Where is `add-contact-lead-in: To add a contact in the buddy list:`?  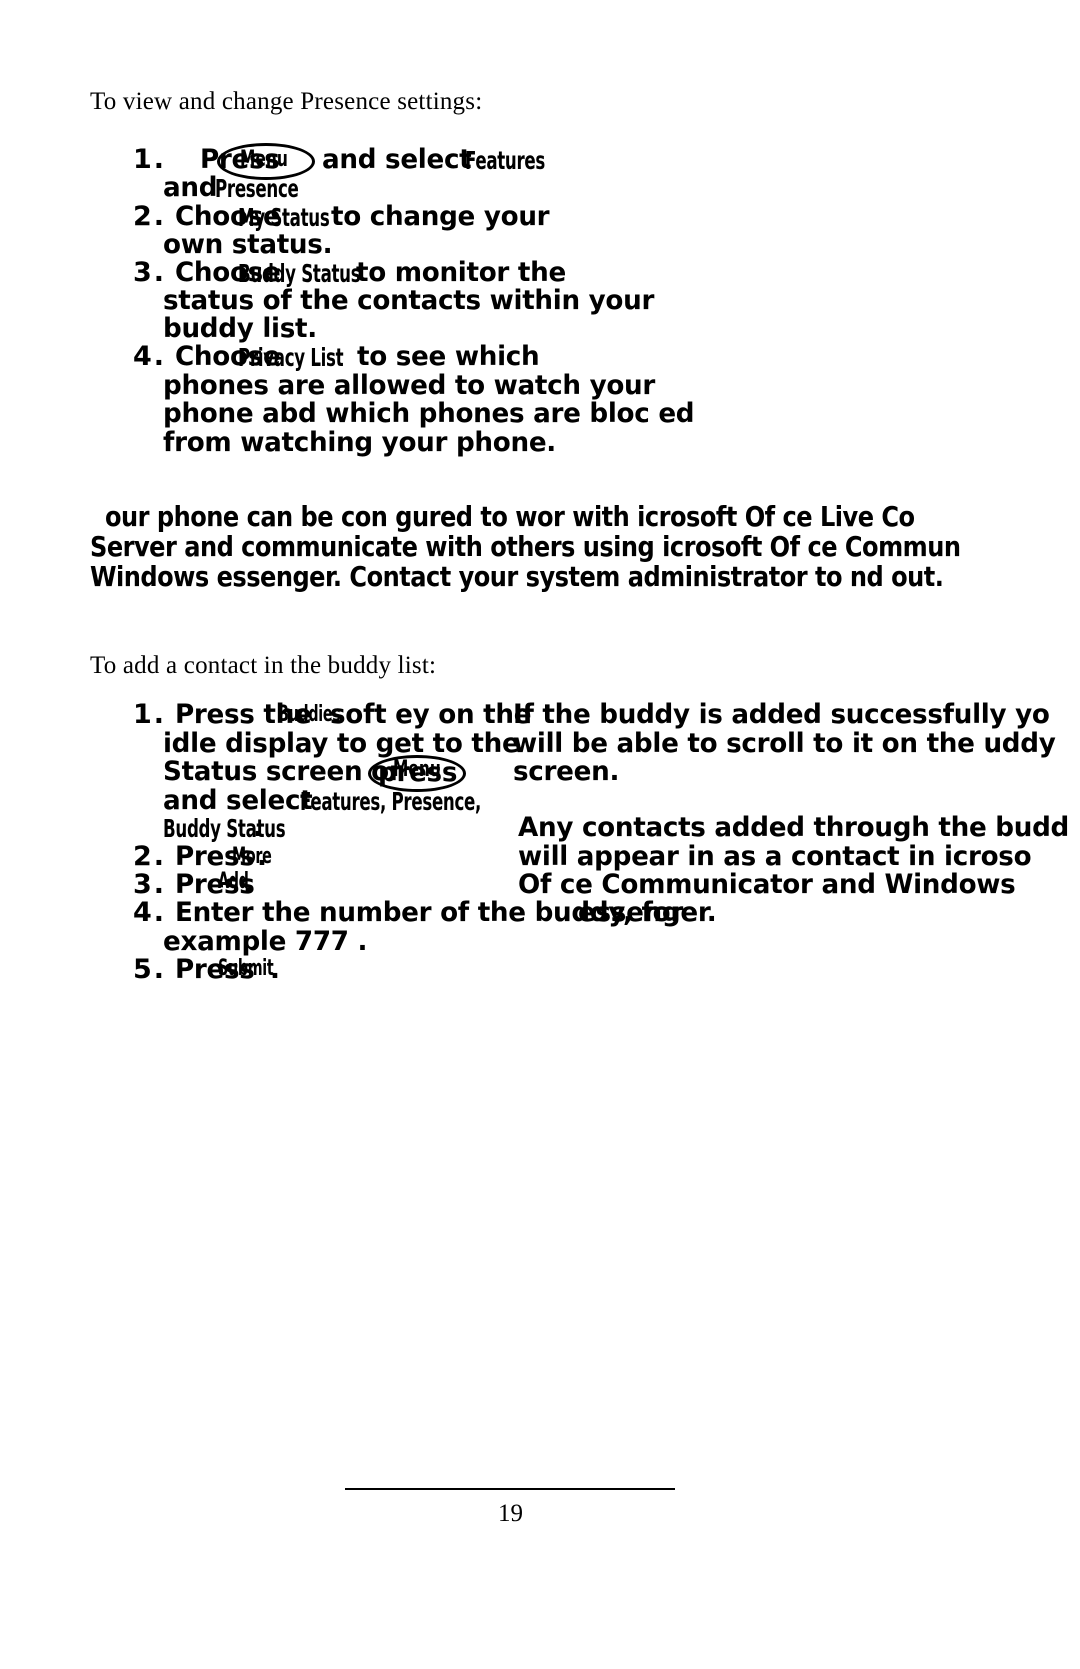
add-contact-lead-in: To add a contact in the buddy list: is located at coordinates (263, 665).